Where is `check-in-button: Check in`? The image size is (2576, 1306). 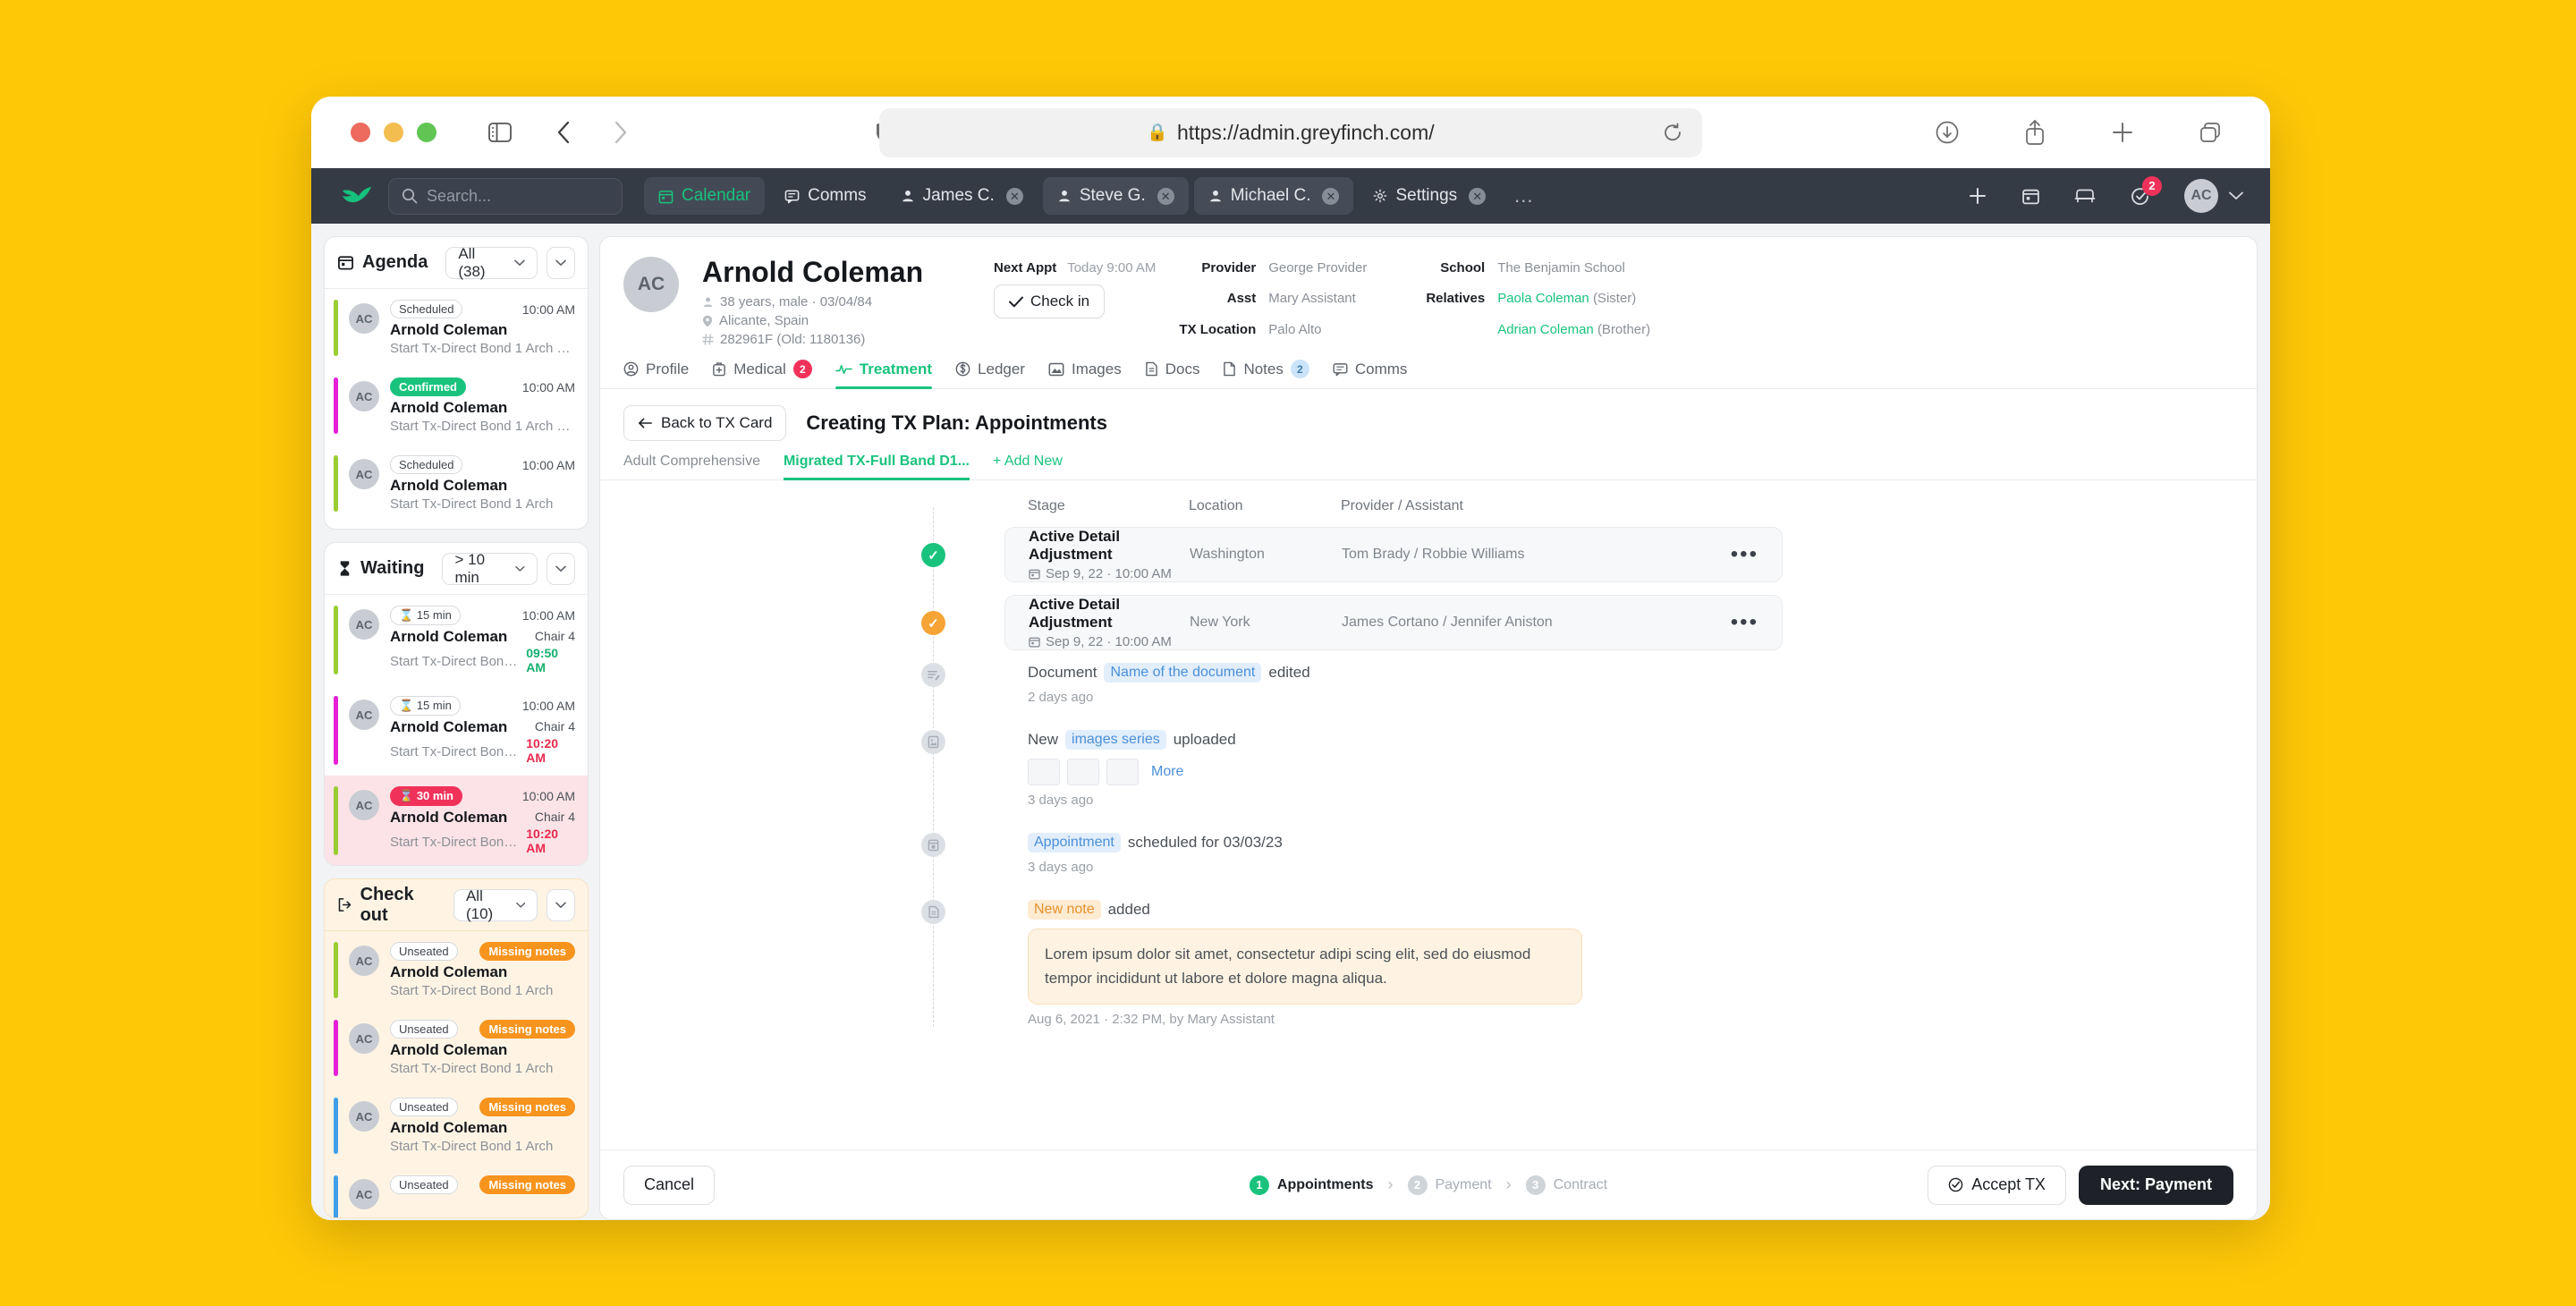
check-in-button: Check in is located at coordinates (1050, 301).